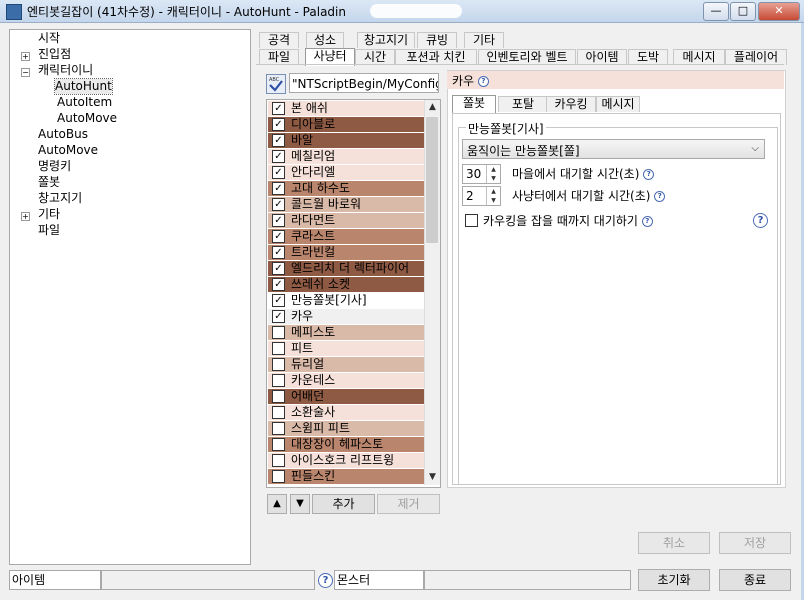  I want to click on list-item: 스윔피 피트, so click(346, 428).